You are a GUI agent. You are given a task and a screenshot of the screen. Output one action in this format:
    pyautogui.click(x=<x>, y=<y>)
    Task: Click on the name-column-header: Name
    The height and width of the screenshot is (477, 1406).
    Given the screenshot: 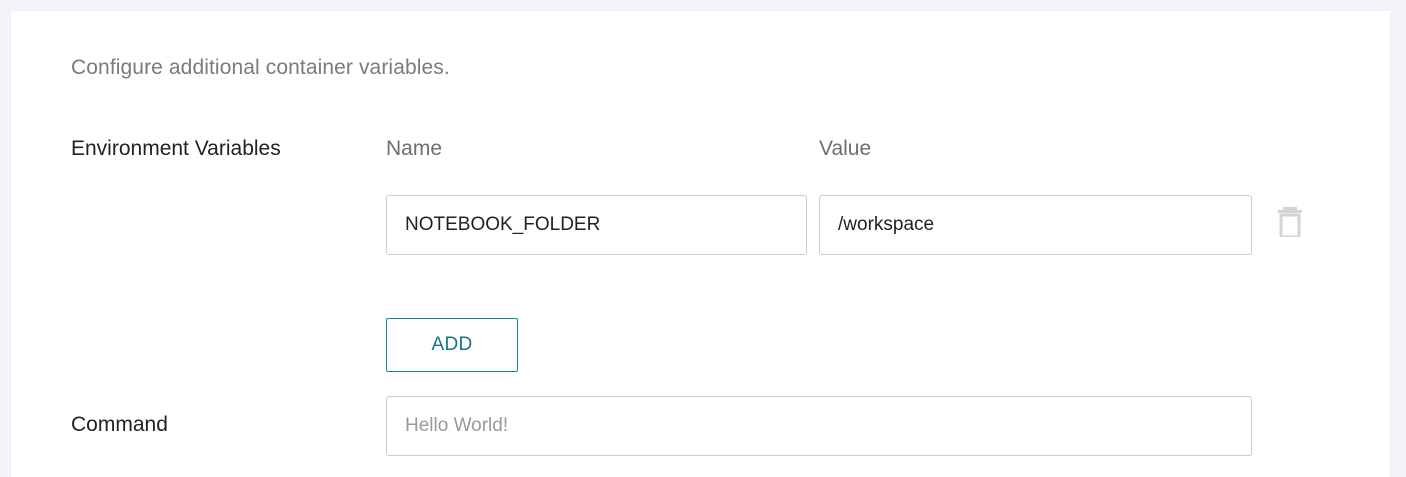 What is the action you would take?
    pyautogui.click(x=414, y=148)
    